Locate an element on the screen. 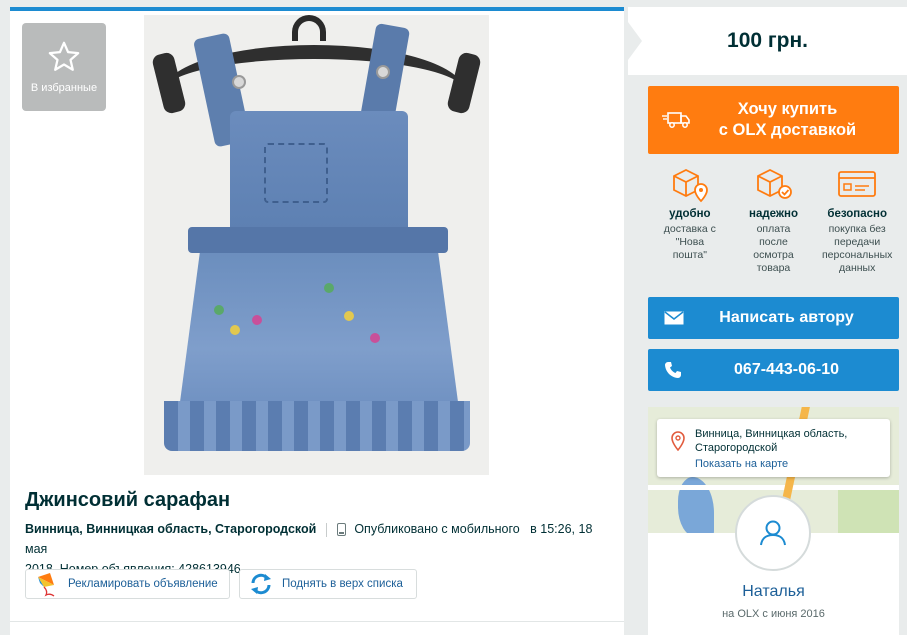 Image resolution: width=907 pixels, height=635 pixels. benefit-desc: оплата после осмотра товара is located at coordinates (773, 248).